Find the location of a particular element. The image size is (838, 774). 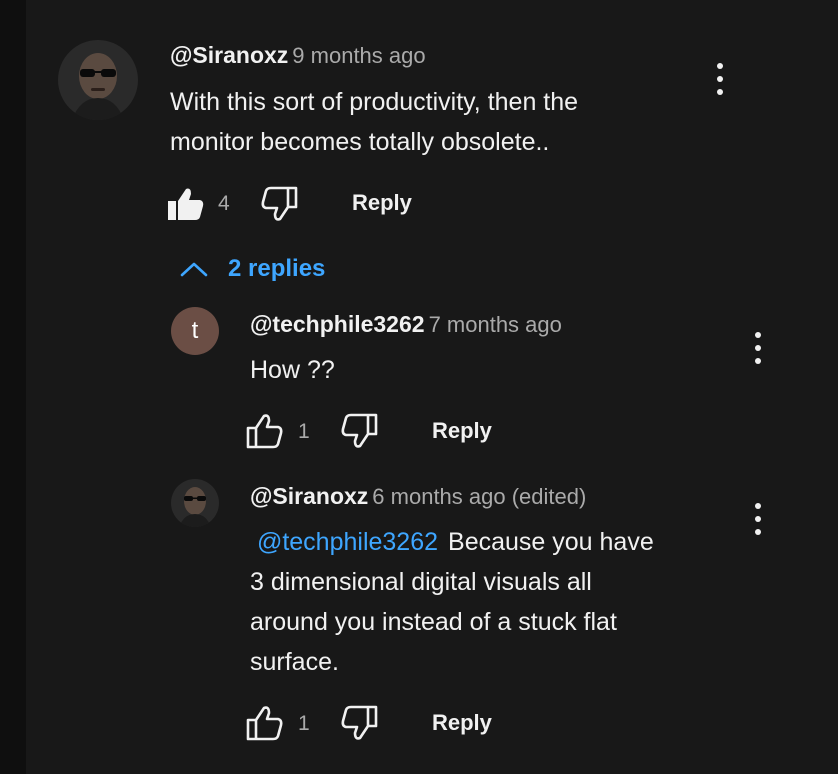

comment-text-line: around you instead of a stuck flat is located at coordinates (433, 622).